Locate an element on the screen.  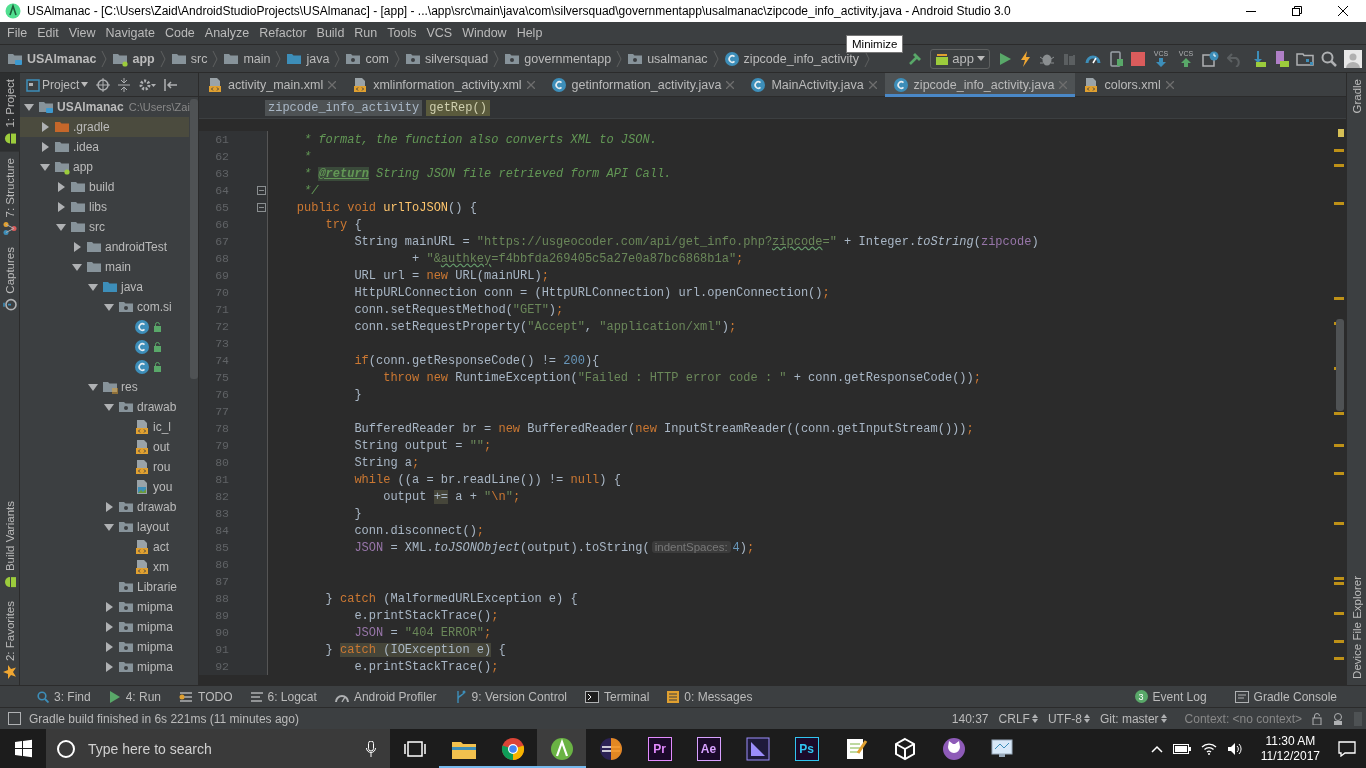
avatar-icon is located at coordinates (1353, 58).